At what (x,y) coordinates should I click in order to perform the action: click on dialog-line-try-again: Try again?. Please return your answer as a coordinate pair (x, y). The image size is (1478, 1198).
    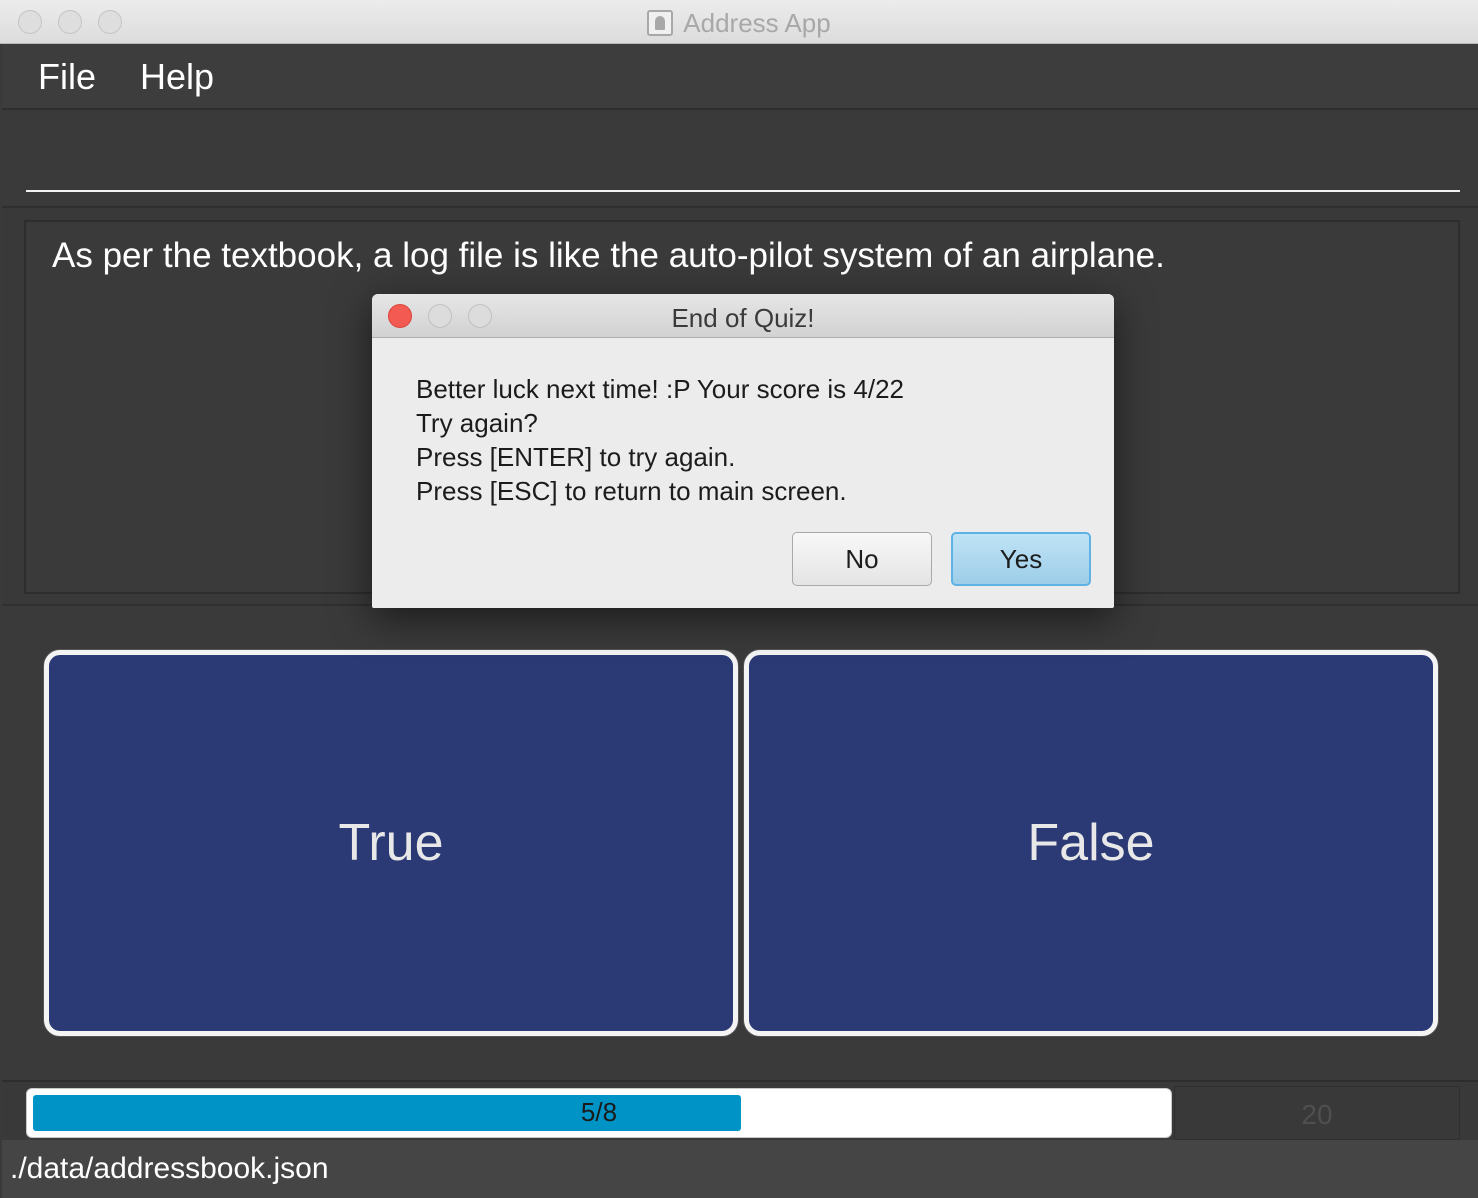
    Looking at the image, I should click on (477, 423).